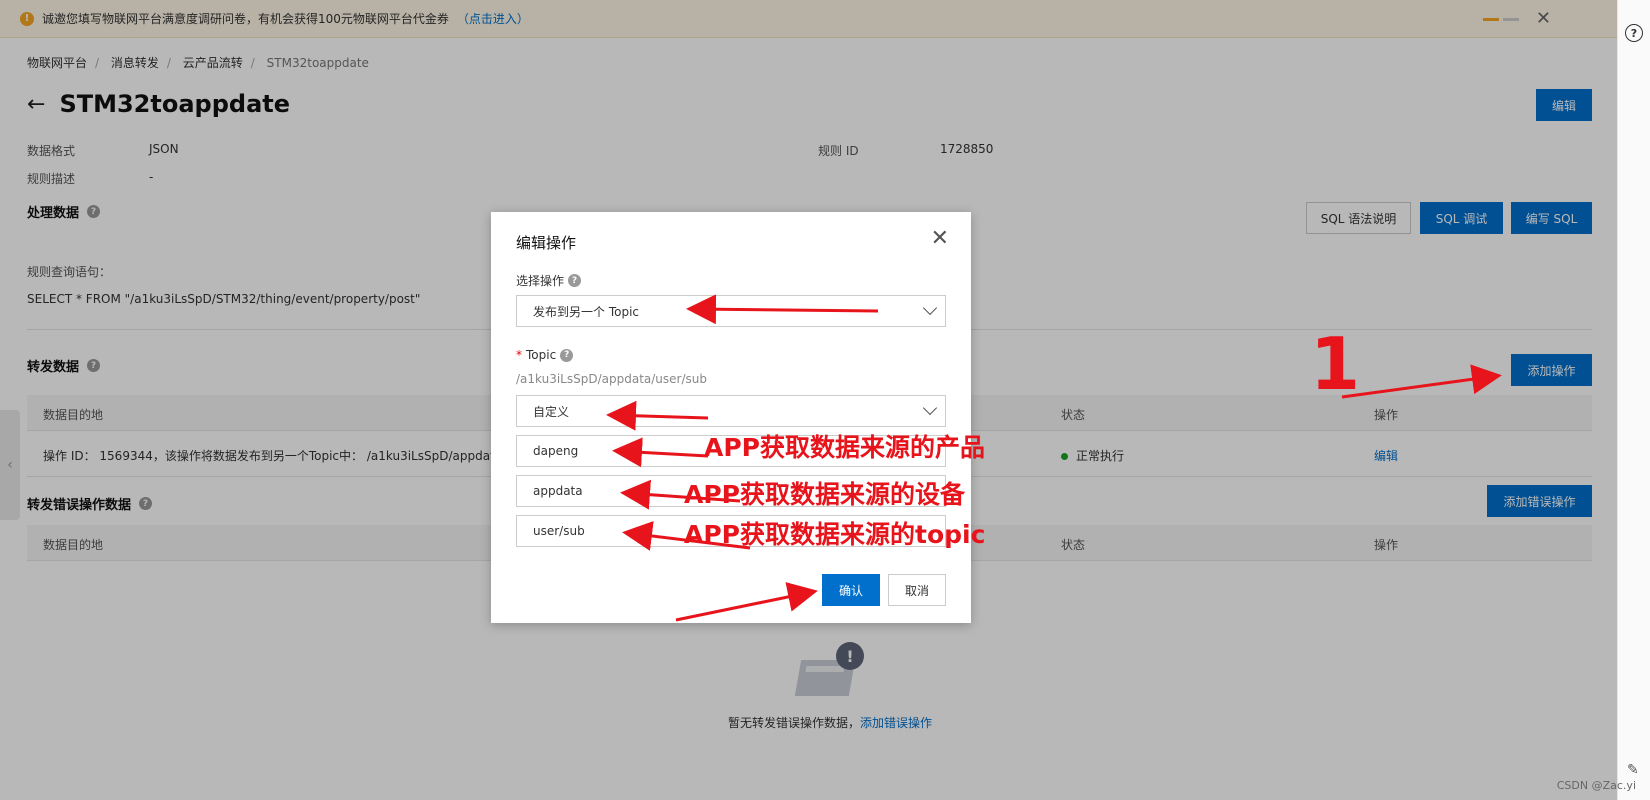 This screenshot has width=1650, height=800. Describe the element at coordinates (540, 281) in the screenshot. I see `select-op-label-text: 选择操作` at that location.